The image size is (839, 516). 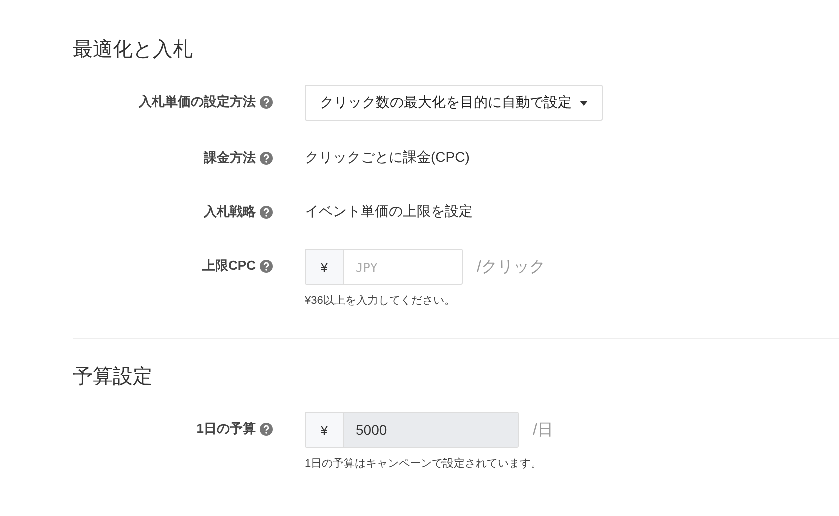 I want to click on unit-label: /クリック, so click(x=511, y=268).